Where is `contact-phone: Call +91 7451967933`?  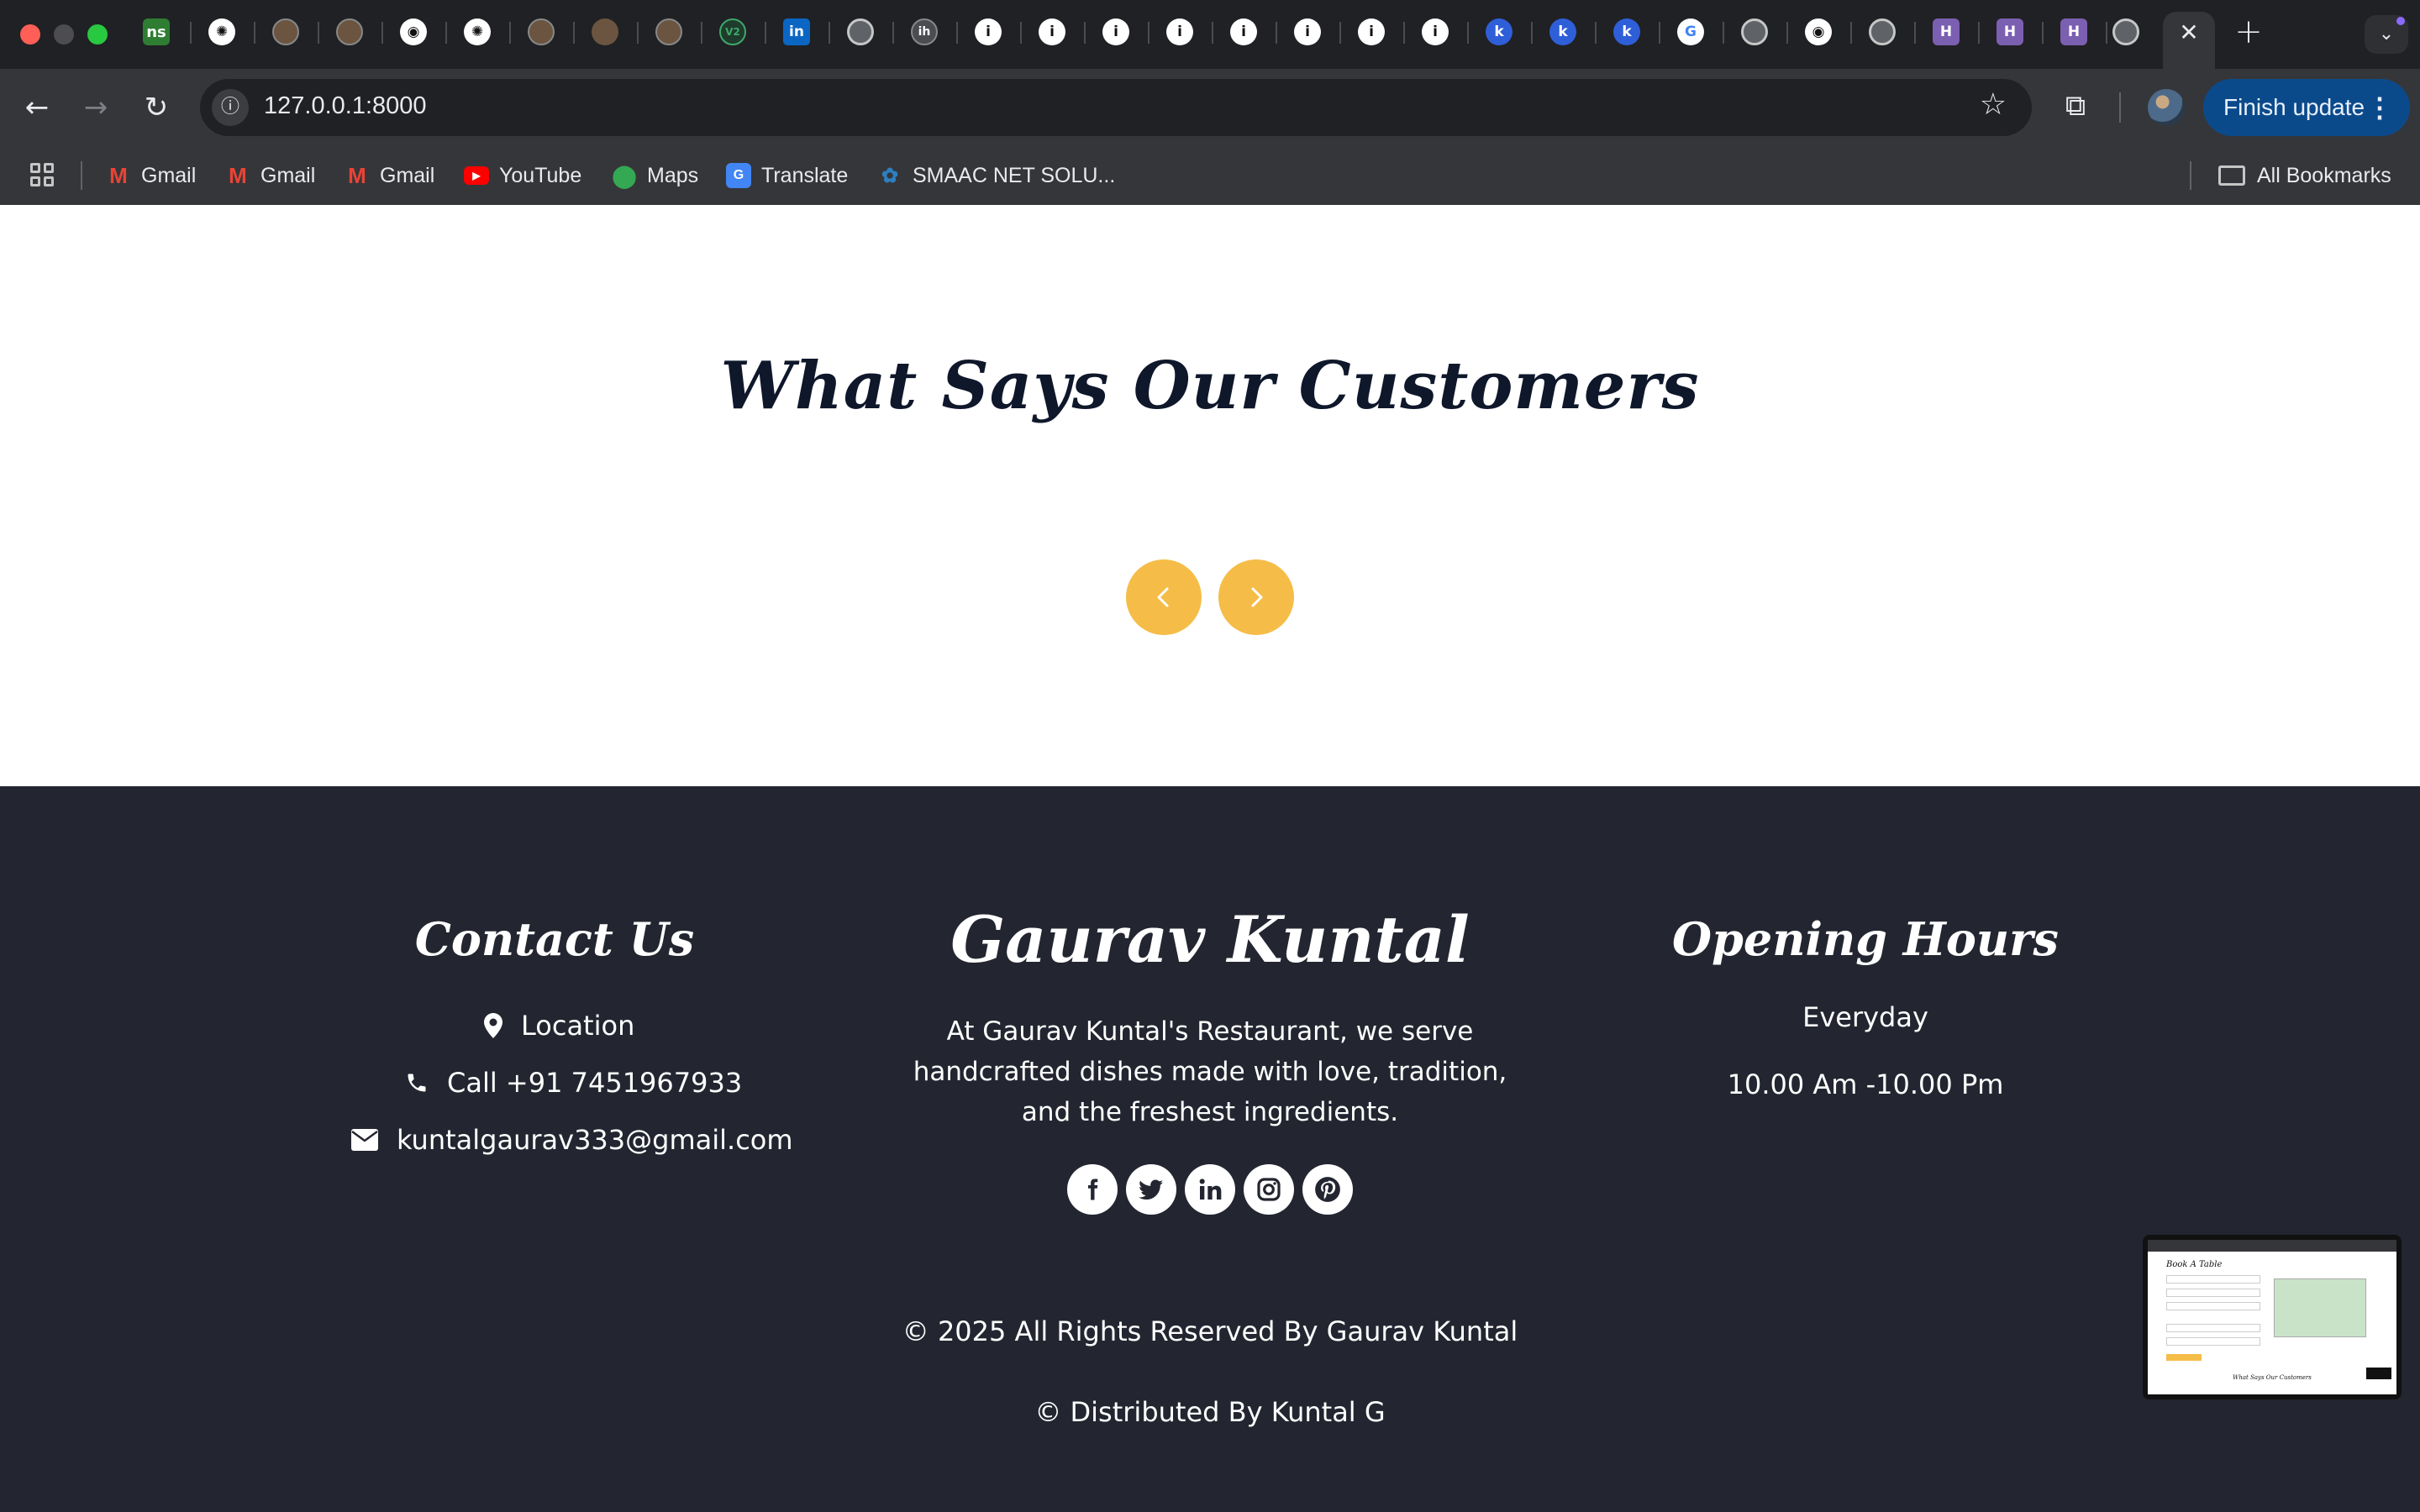
contact-phone: Call +91 7451967933 is located at coordinates (573, 1083).